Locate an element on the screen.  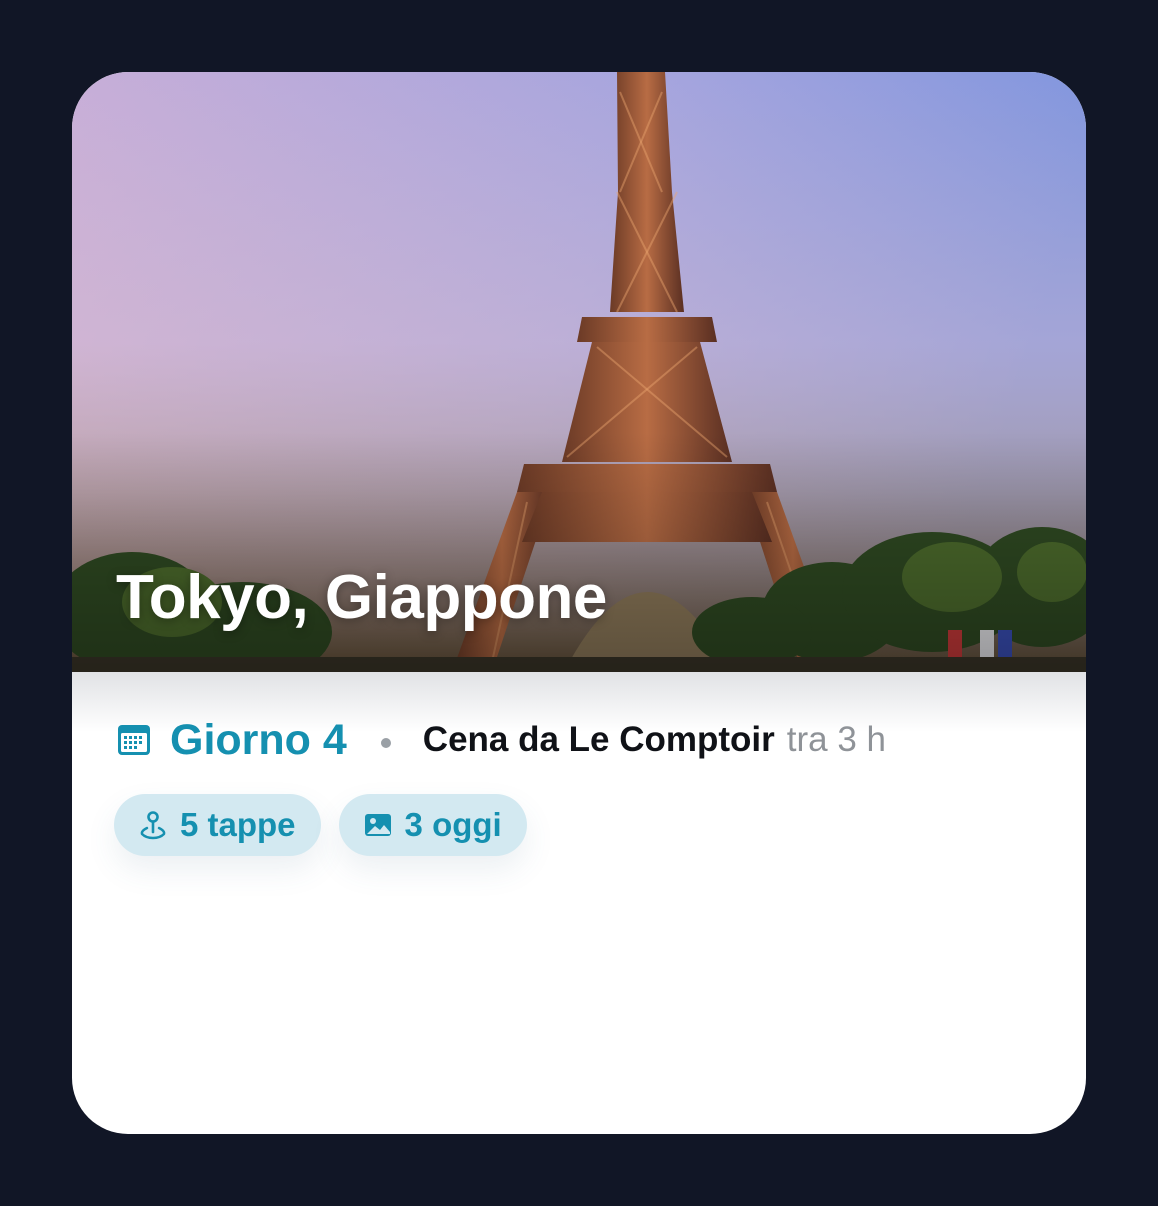
map-pin-icon is located at coordinates (153, 825).